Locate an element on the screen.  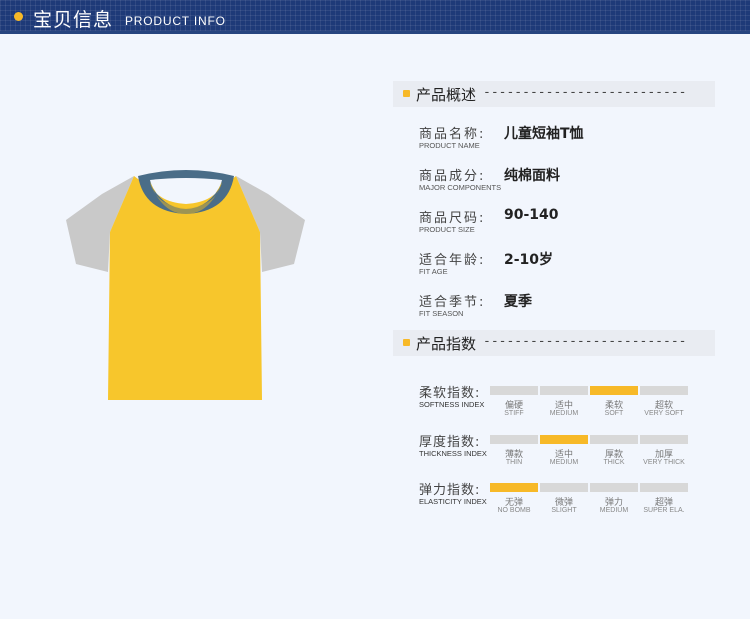
index-label-en: ELASTICITY INDEX is located at coordinates (453, 501).